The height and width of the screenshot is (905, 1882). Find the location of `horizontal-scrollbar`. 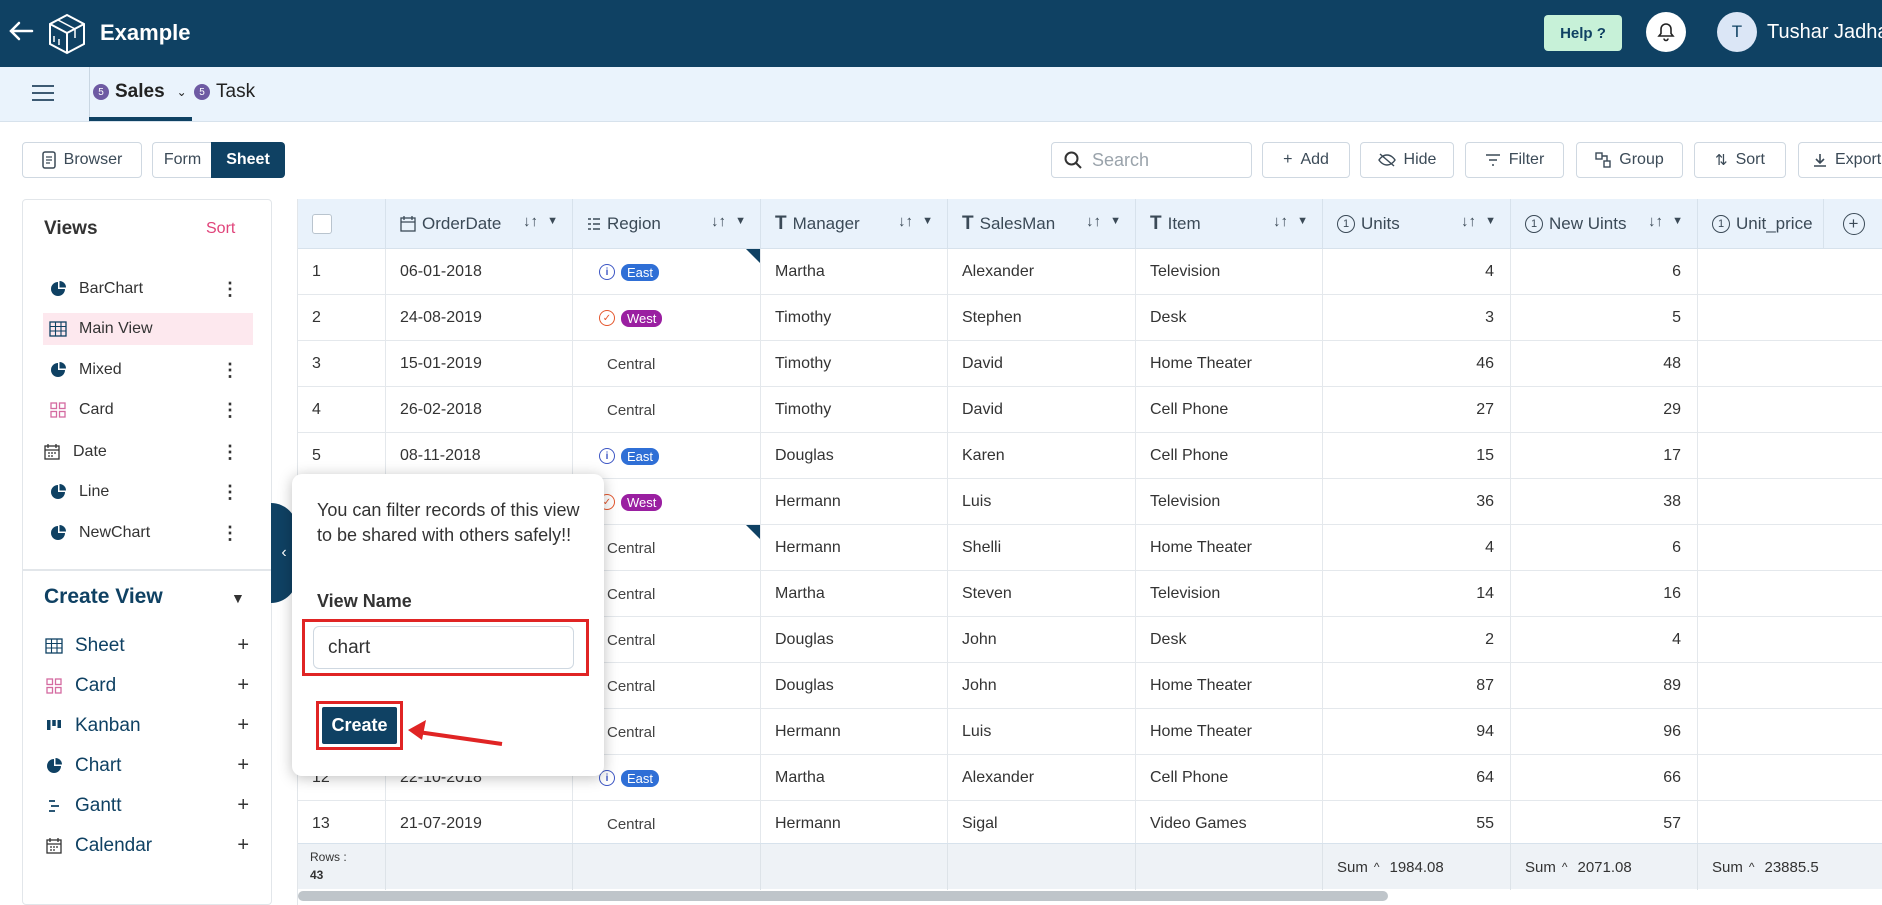

horizontal-scrollbar is located at coordinates (843, 896).